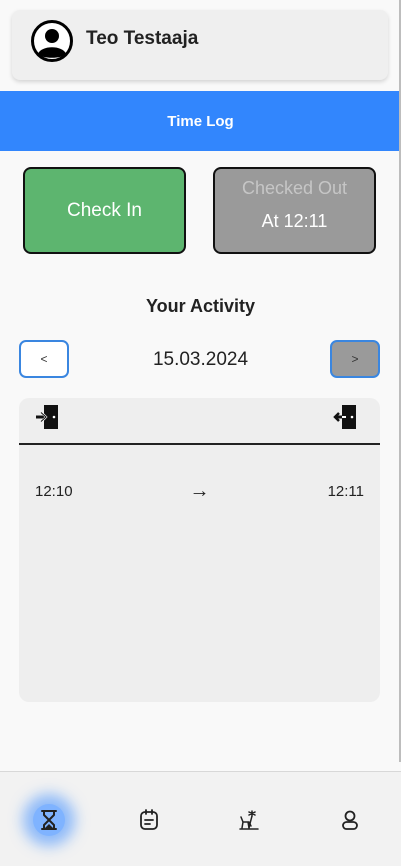 This screenshot has height=866, width=401. Describe the element at coordinates (294, 221) in the screenshot. I see `checked-out-time: At 12:11` at that location.